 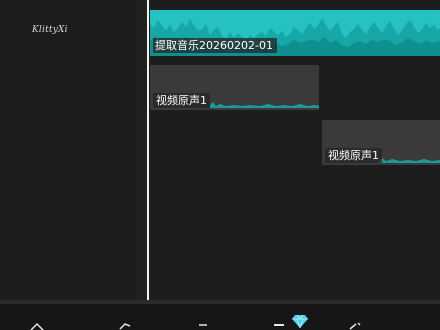 I want to click on edit-icon, so click(x=355, y=325).